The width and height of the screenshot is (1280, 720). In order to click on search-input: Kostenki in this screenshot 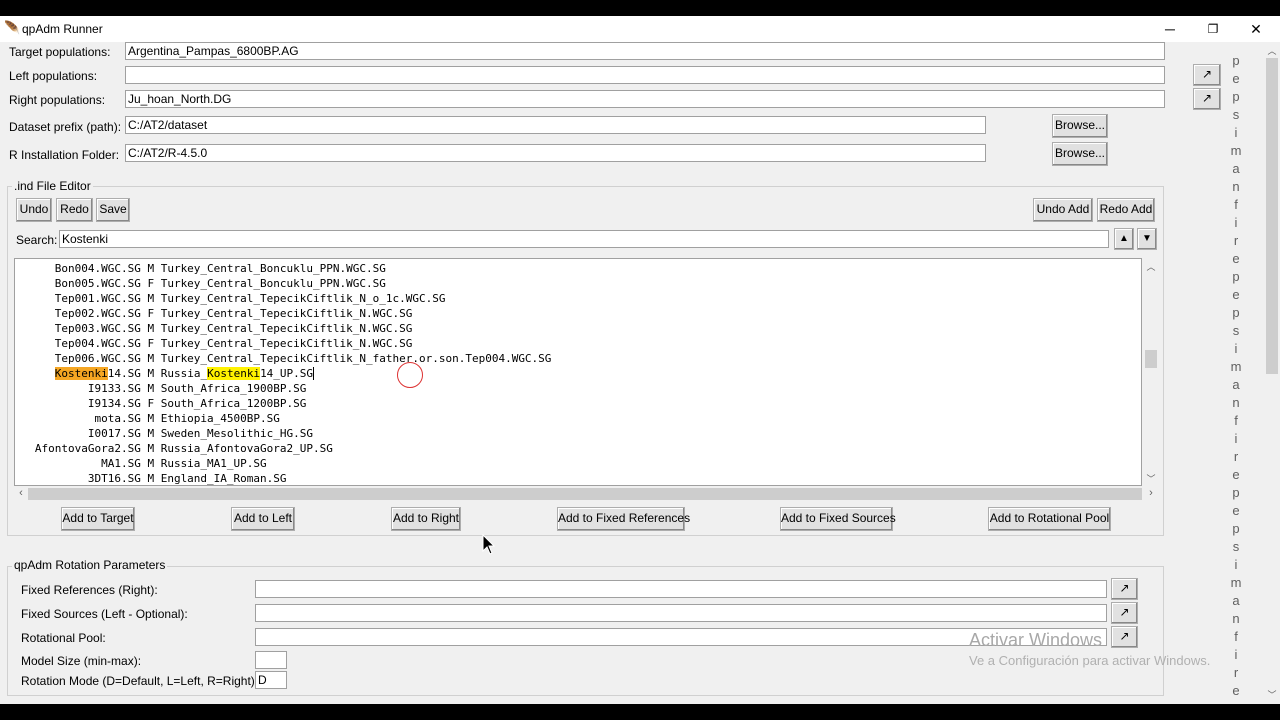, I will do `click(584, 239)`.